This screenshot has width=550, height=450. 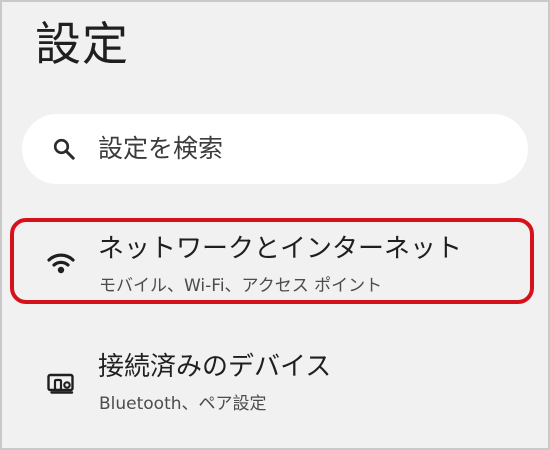 I want to click on search-icon, so click(x=64, y=149).